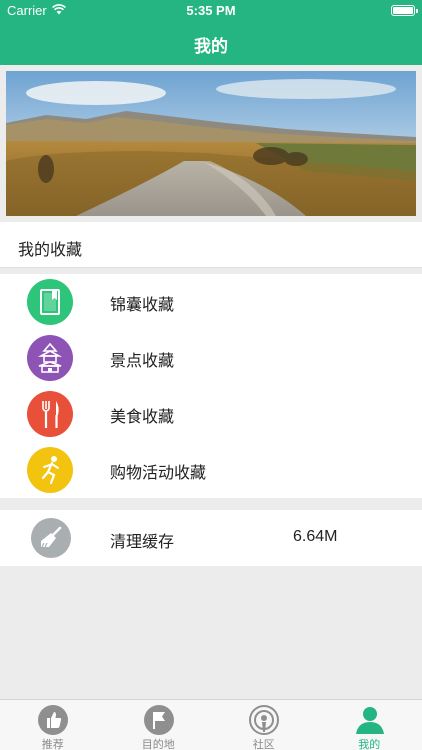  Describe the element at coordinates (53, 722) in the screenshot. I see `thumbs-up-icon` at that location.